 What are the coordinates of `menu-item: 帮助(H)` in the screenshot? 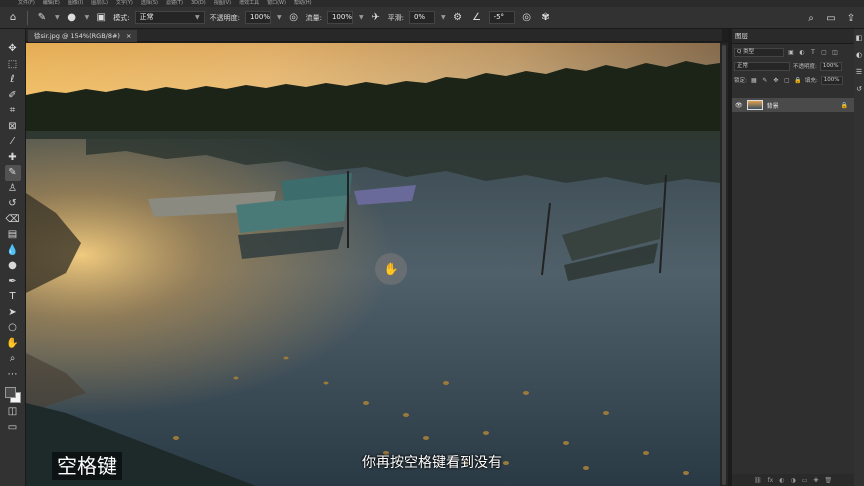 It's located at (303, 3).